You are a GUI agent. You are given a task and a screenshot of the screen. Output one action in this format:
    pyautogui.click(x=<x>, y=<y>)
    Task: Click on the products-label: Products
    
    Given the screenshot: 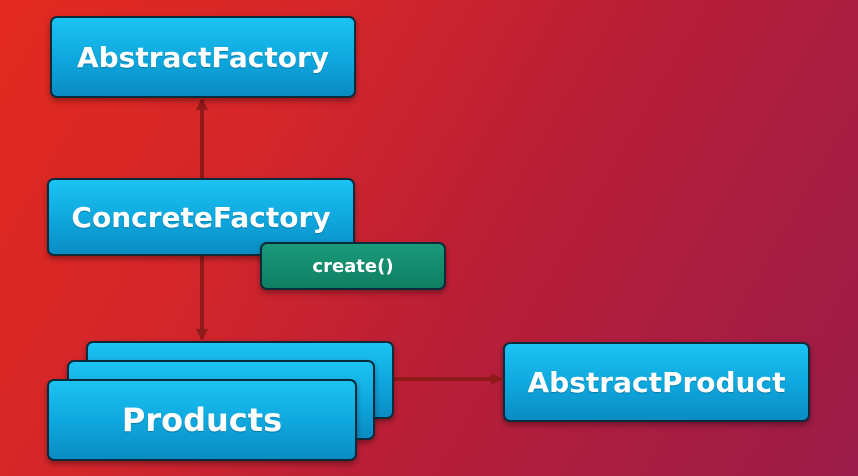 What is the action you would take?
    pyautogui.click(x=202, y=420)
    